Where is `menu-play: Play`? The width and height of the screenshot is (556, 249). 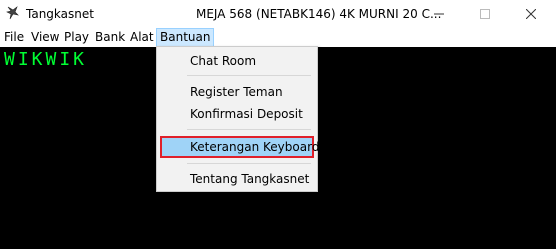
menu-play: Play is located at coordinates (76, 37).